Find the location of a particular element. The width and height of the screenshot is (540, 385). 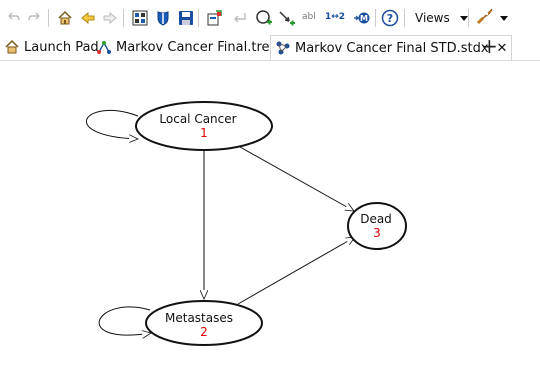

save-icon is located at coordinates (186, 18).